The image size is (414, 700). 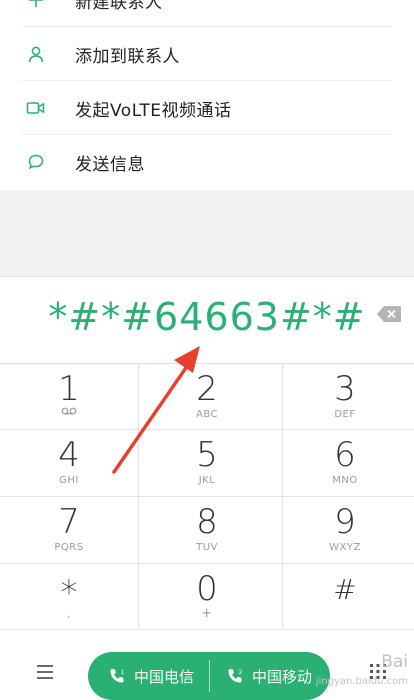 I want to click on key-hash: #, so click(x=345, y=596).